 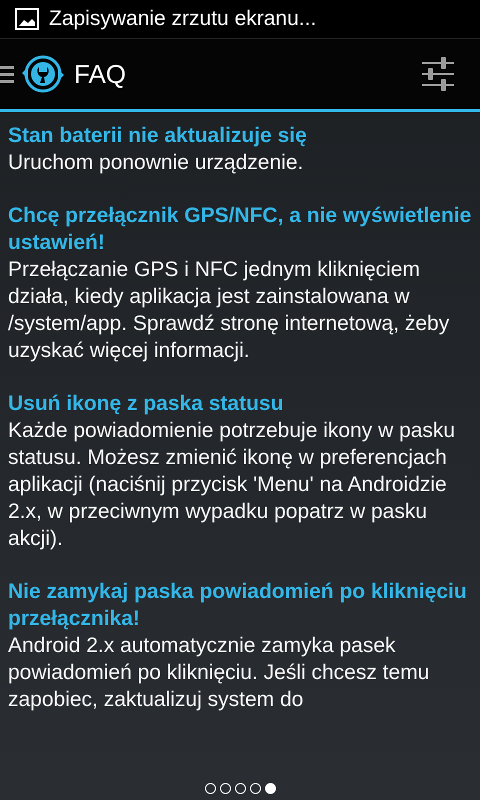 I want to click on home-button: FAQ, so click(x=63, y=74).